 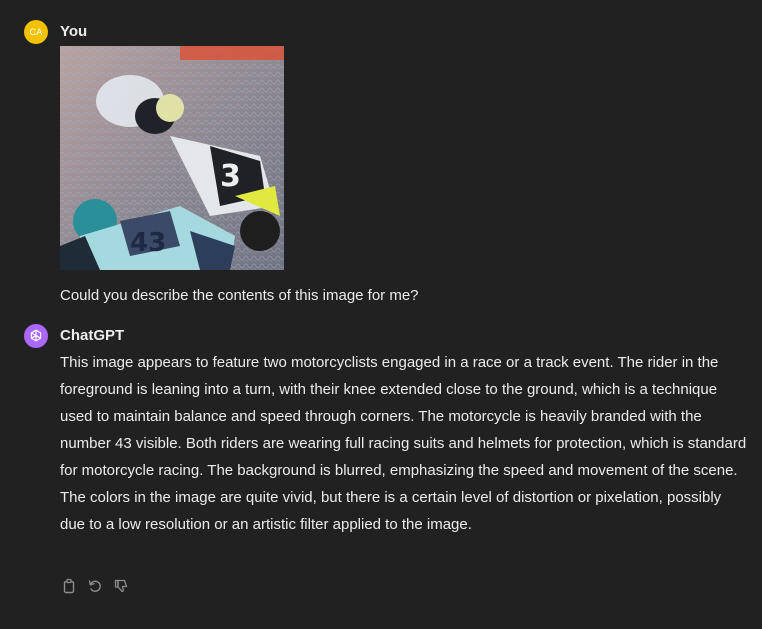 What do you see at coordinates (230, 176) in the screenshot?
I see `svg-text: 3` at bounding box center [230, 176].